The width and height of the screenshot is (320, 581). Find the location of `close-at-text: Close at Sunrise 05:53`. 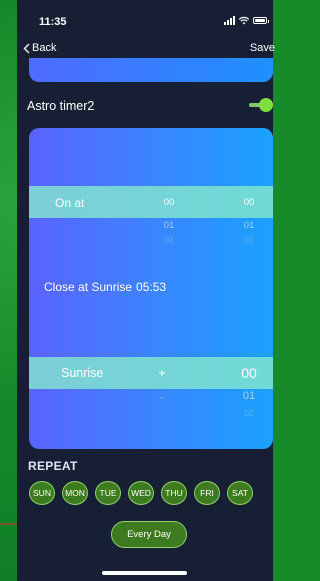

close-at-text: Close at Sunrise 05:53 is located at coordinates (105, 287).